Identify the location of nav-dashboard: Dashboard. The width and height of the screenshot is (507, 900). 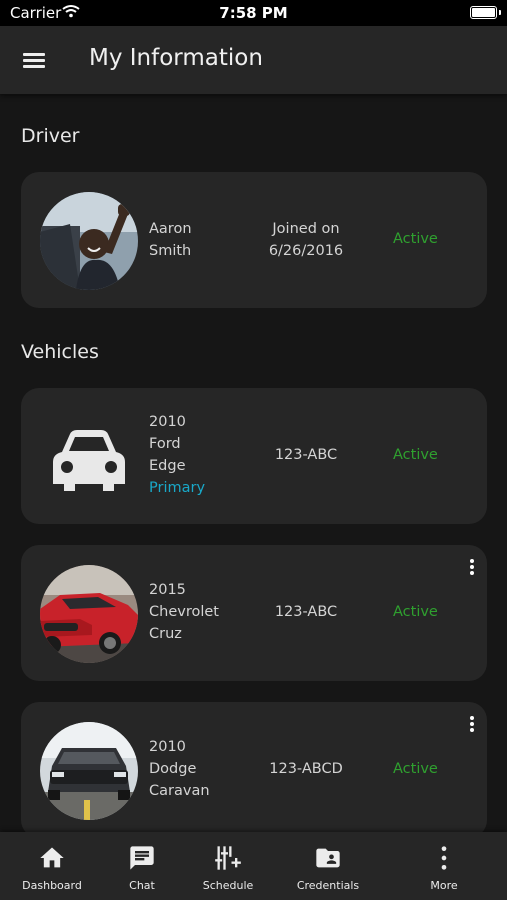
(52, 866).